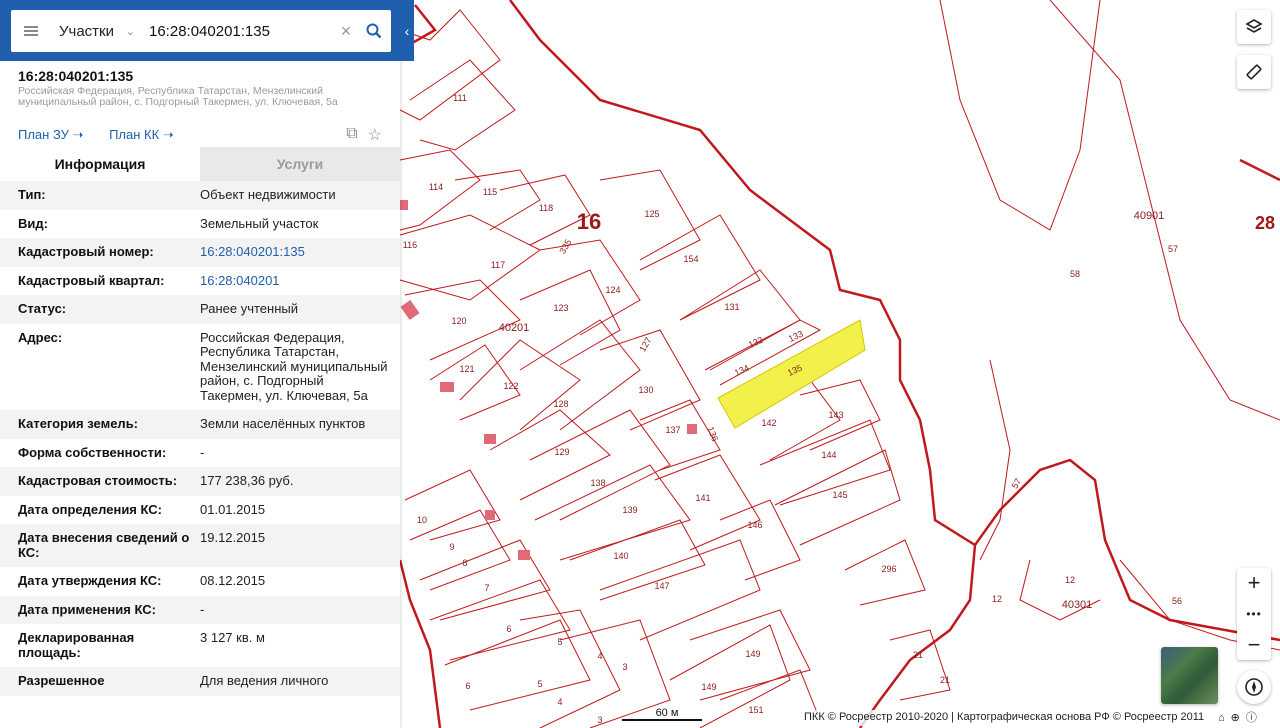 This screenshot has width=1280, height=728. I want to click on plan-kk-link: План КК ➝, so click(141, 134).